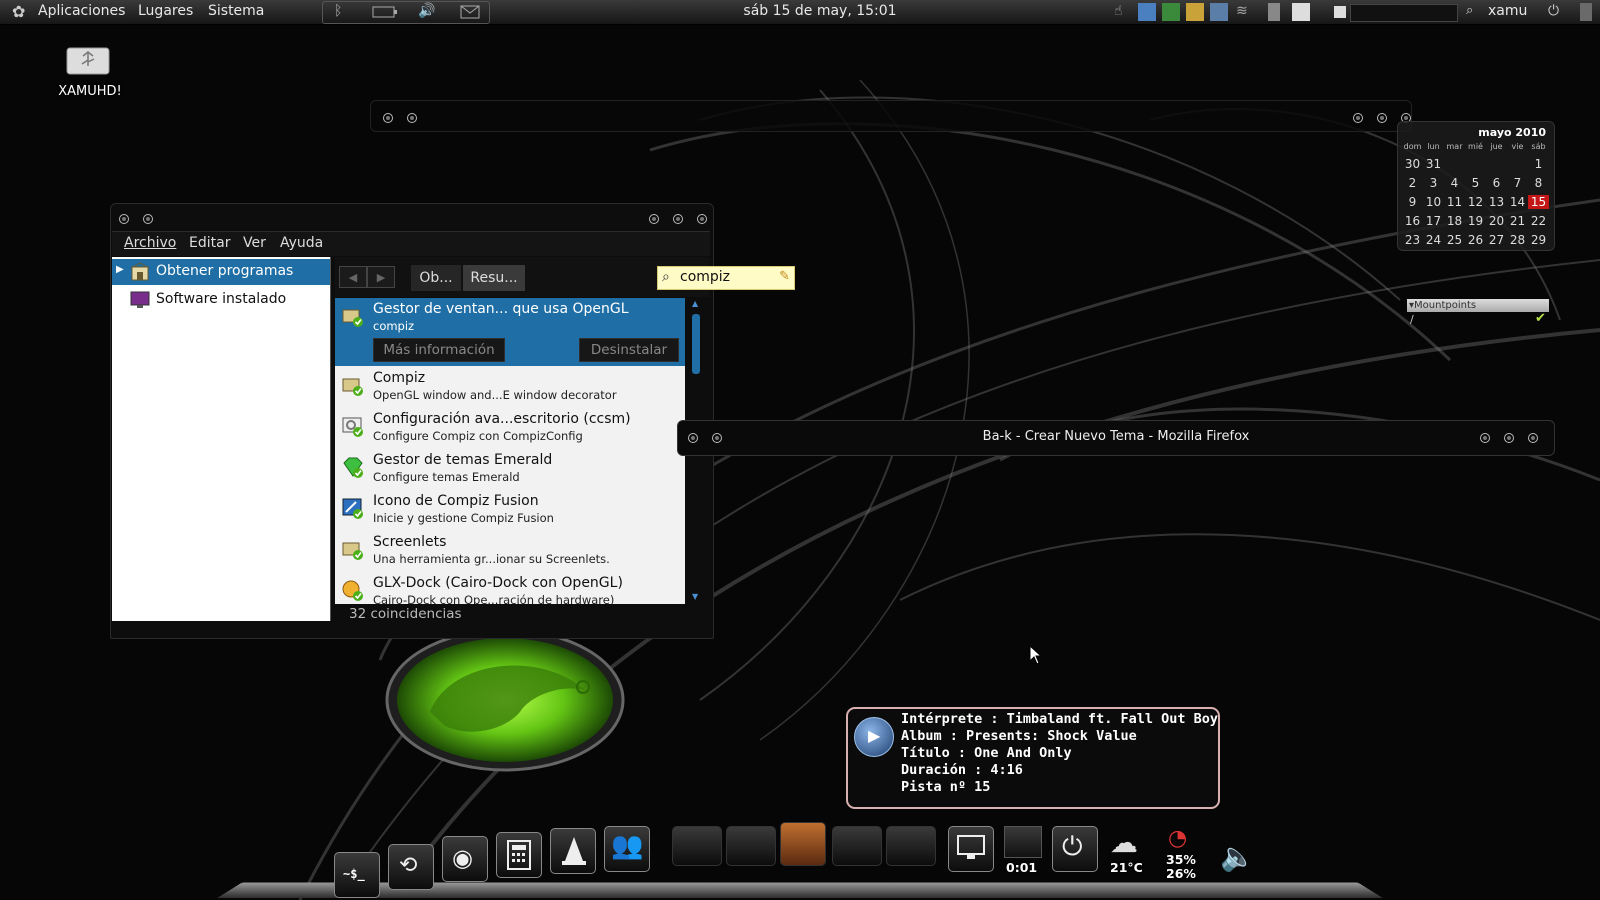 The height and width of the screenshot is (900, 1600). Describe the element at coordinates (1433, 183) in the screenshot. I see `calendar-day: 3` at that location.